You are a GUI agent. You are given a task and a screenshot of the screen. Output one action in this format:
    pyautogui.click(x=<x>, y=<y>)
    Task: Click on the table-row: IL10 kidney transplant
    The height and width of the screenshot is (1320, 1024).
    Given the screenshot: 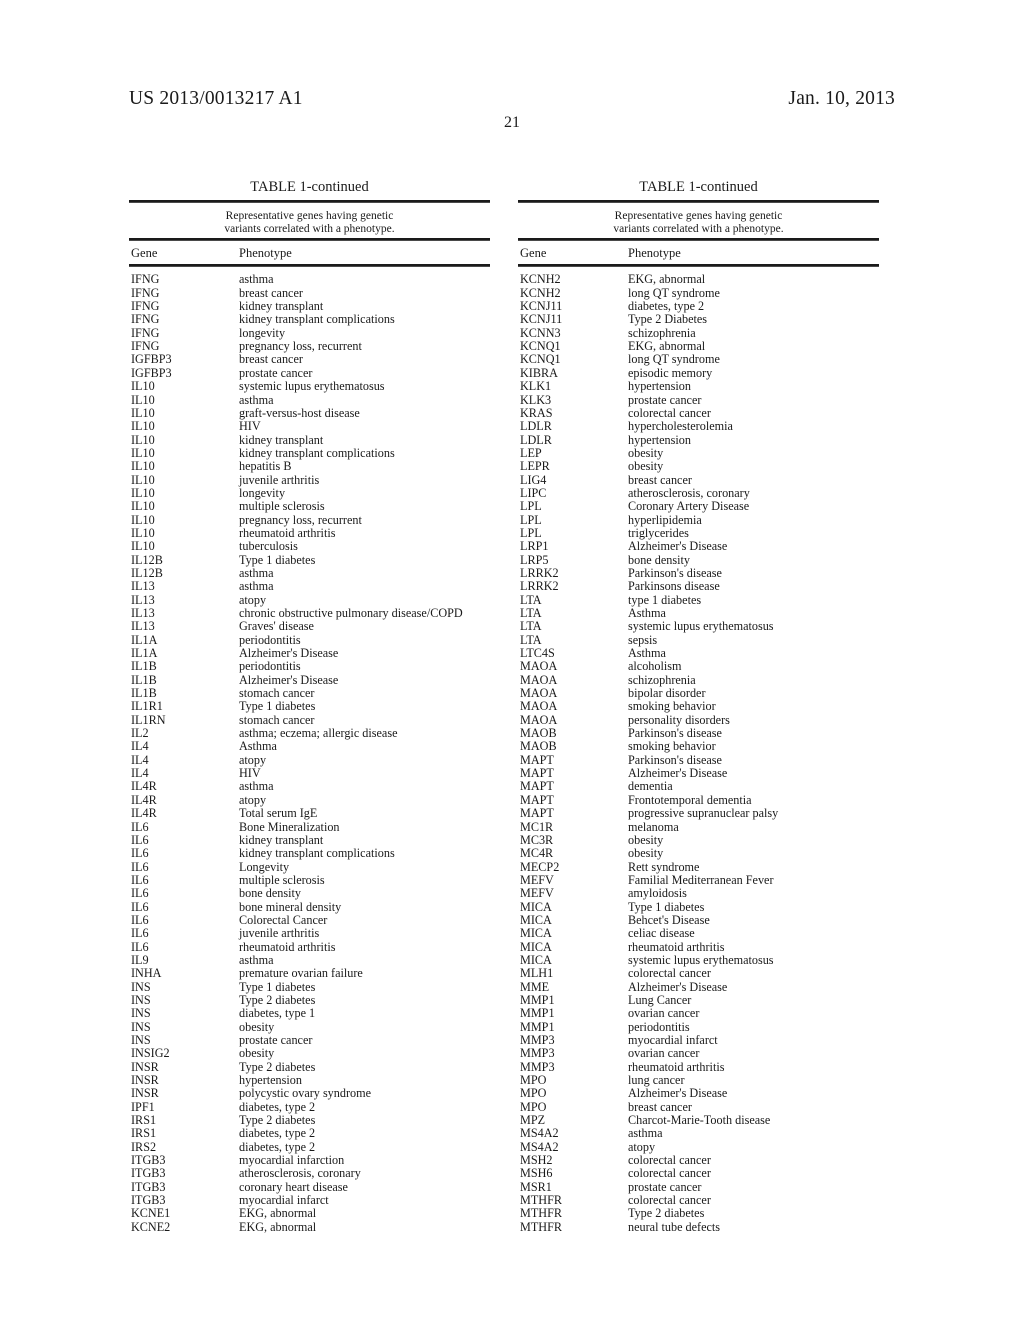 What is the action you would take?
    pyautogui.click(x=309, y=439)
    